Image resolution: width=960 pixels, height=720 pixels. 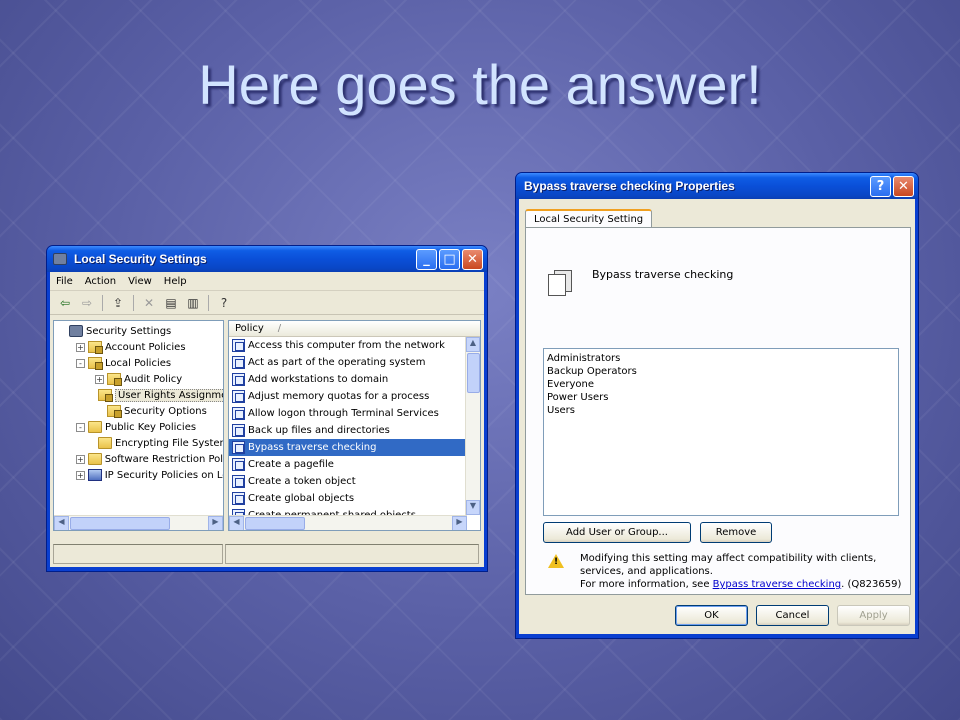 I want to click on menu-view: View, so click(x=140, y=281).